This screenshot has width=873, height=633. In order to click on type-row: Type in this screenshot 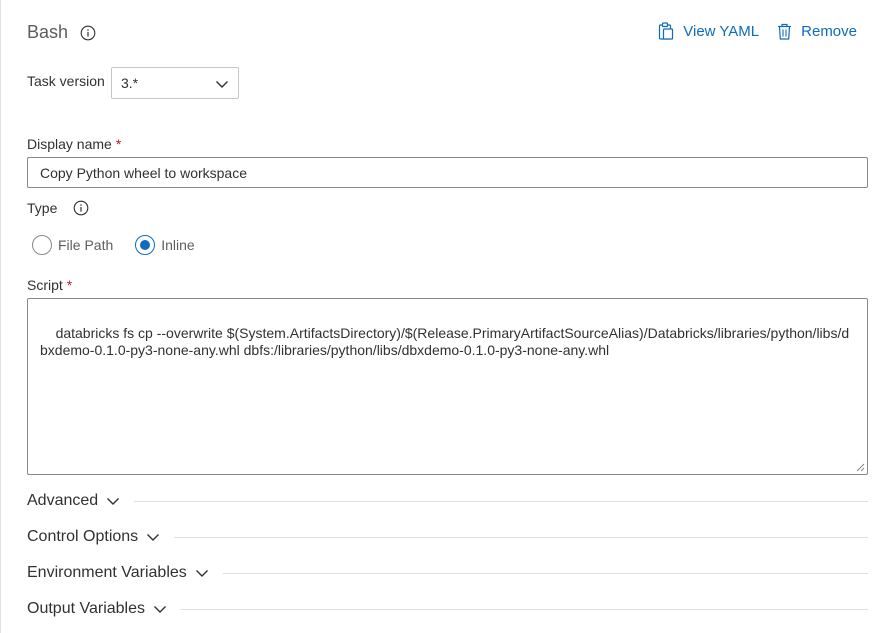, I will do `click(58, 208)`.